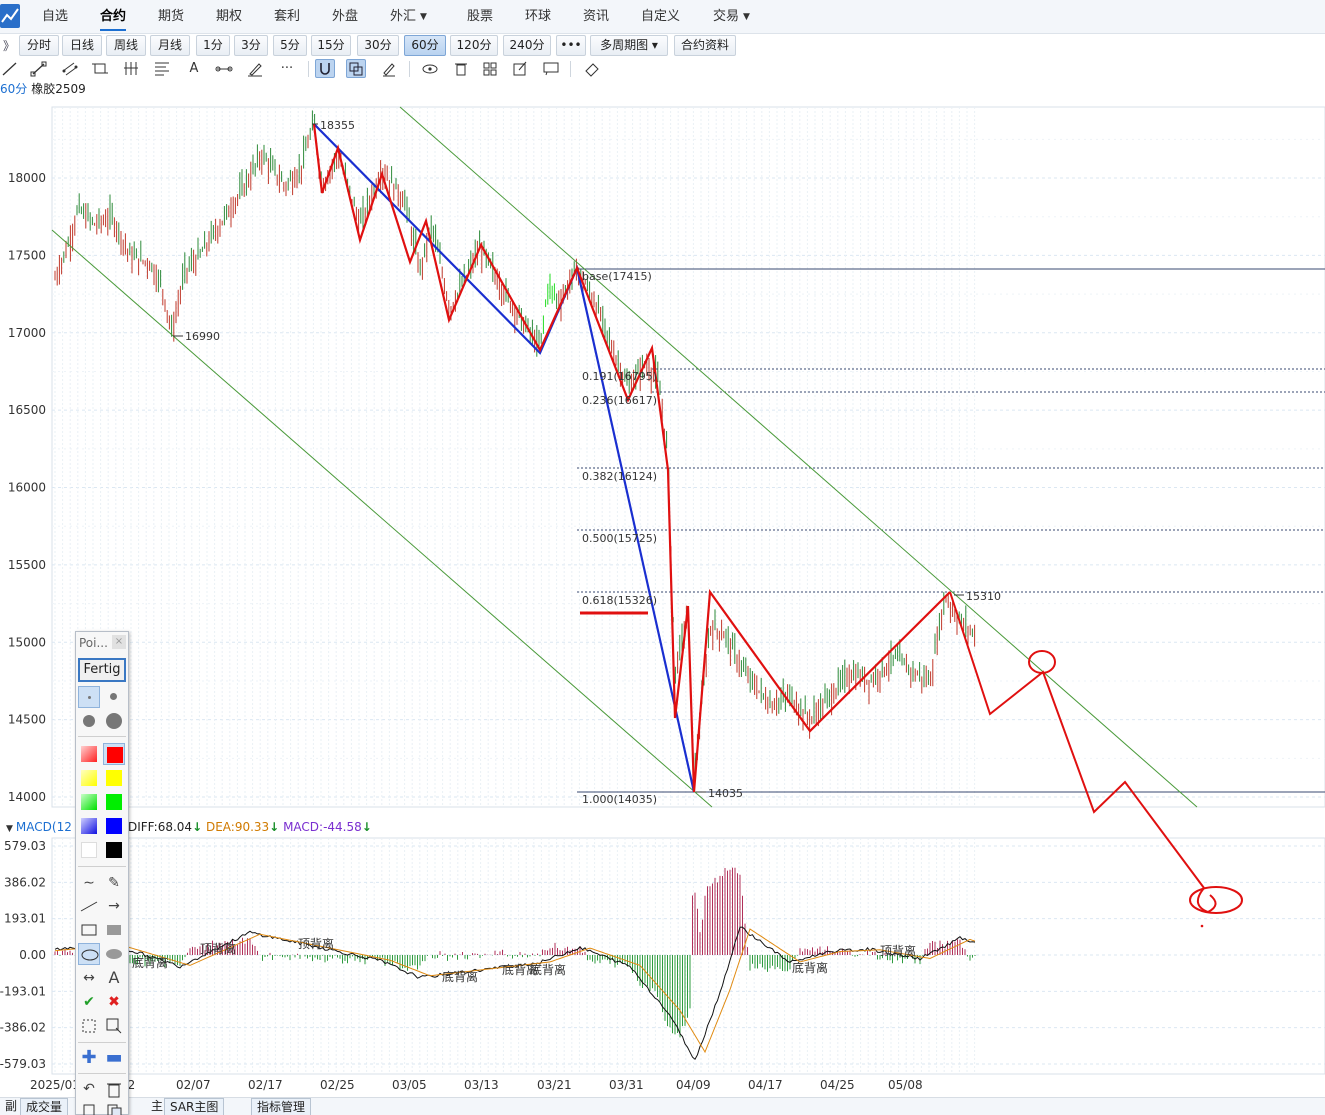 This screenshot has height=1115, width=1325. Describe the element at coordinates (113, 17) in the screenshot. I see `nav-item-1: 合约` at that location.